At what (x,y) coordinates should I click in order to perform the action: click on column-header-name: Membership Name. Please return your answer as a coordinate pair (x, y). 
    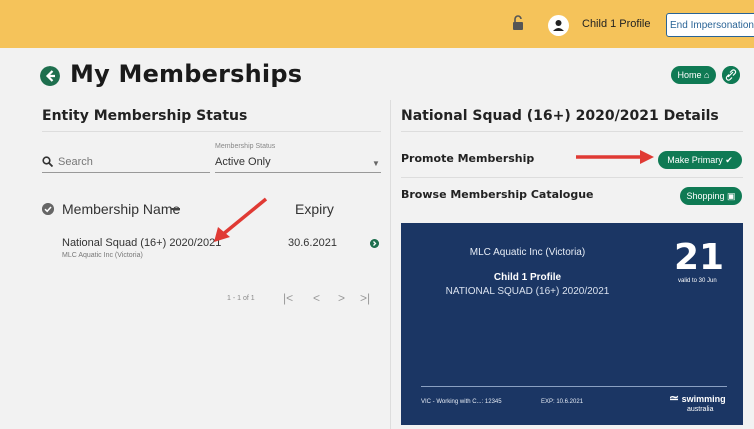
    Looking at the image, I should click on (121, 209).